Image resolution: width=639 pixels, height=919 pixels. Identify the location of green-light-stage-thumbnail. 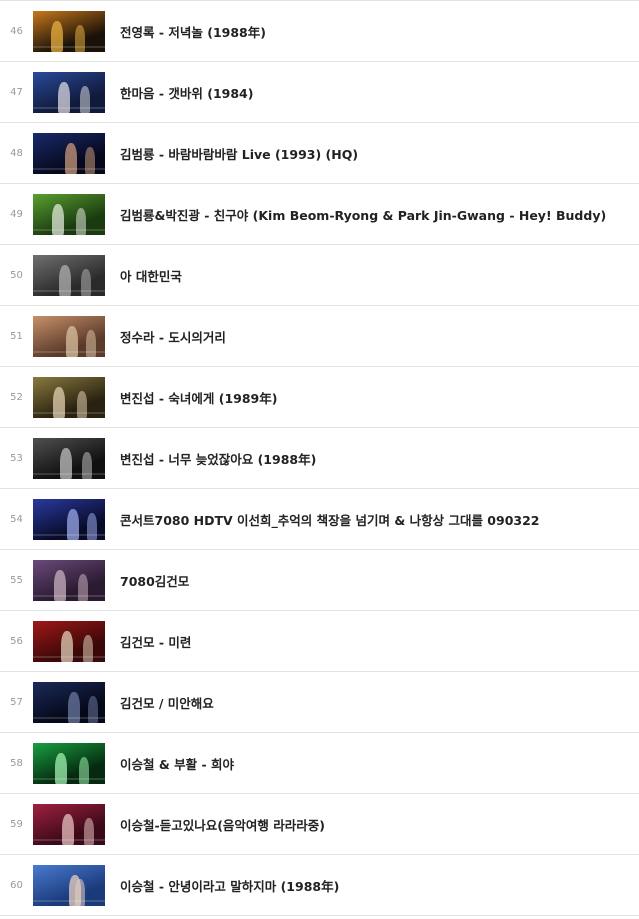
(69, 763).